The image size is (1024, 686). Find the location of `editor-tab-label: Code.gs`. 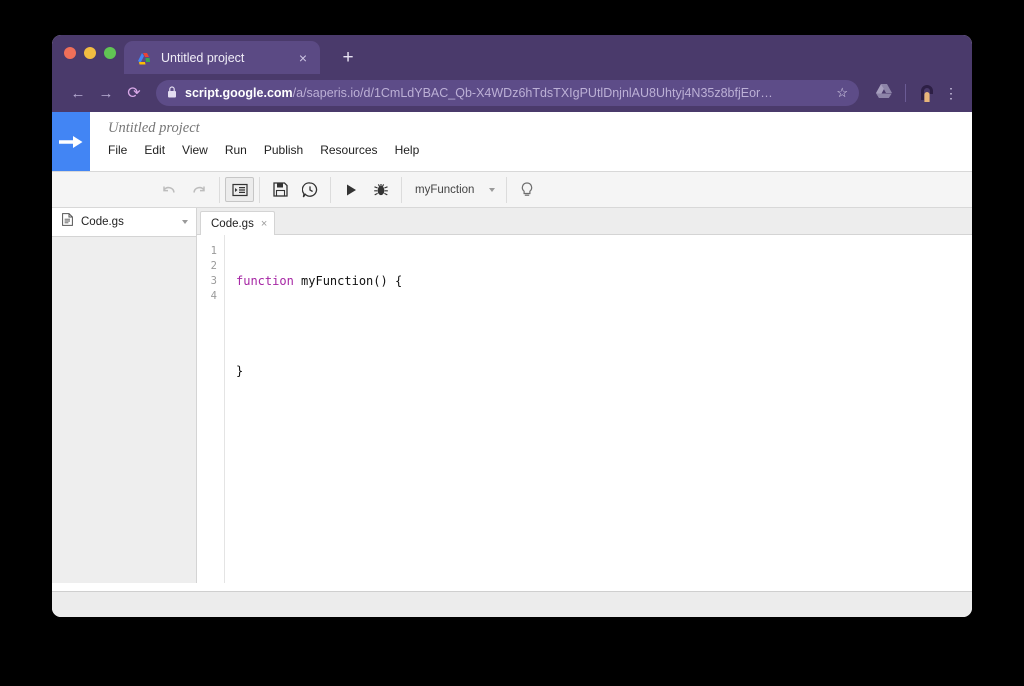

editor-tab-label: Code.gs is located at coordinates (232, 223).